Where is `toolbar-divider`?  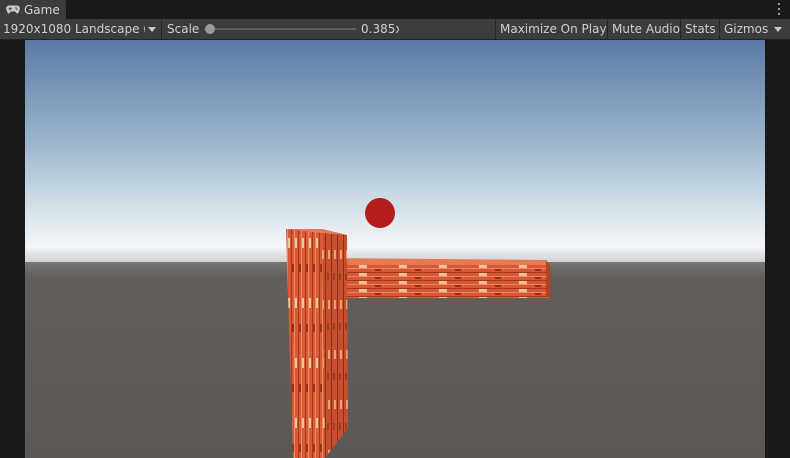 toolbar-divider is located at coordinates (161, 29).